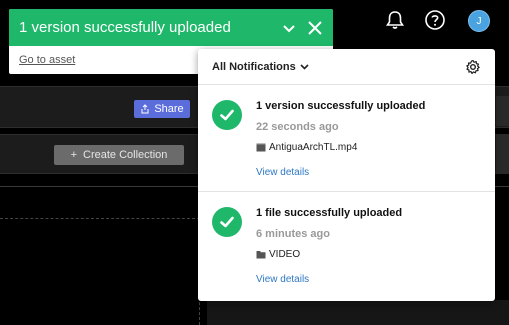 This screenshot has height=325, width=509. Describe the element at coordinates (285, 254) in the screenshot. I see `file-name: VIDEO` at that location.